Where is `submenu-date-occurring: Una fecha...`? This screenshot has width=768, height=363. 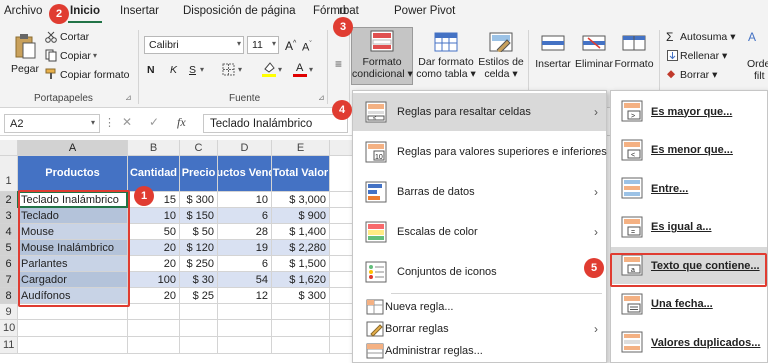 submenu-date-occurring: Una fecha... is located at coordinates (689, 304).